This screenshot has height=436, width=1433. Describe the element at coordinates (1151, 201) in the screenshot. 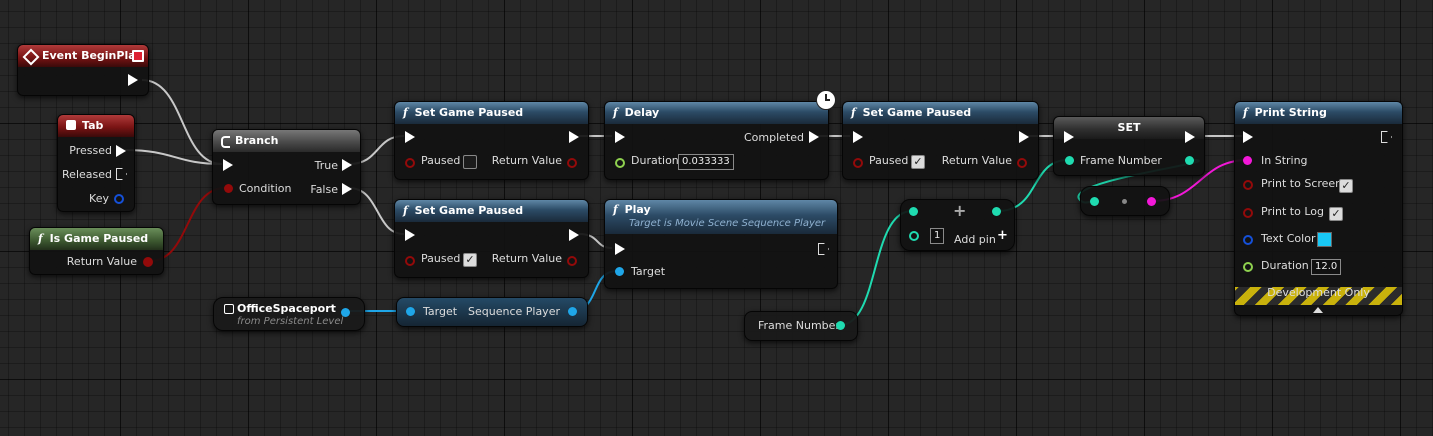

I see `conversion-out-pin` at that location.